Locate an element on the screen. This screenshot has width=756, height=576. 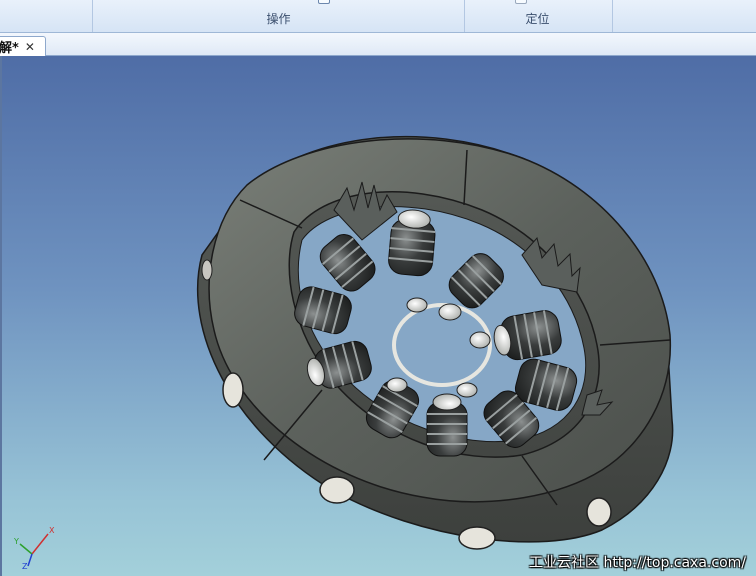
watermark-text: 工业云社区 http://top.caxa.com/ is located at coordinates (637, 563).